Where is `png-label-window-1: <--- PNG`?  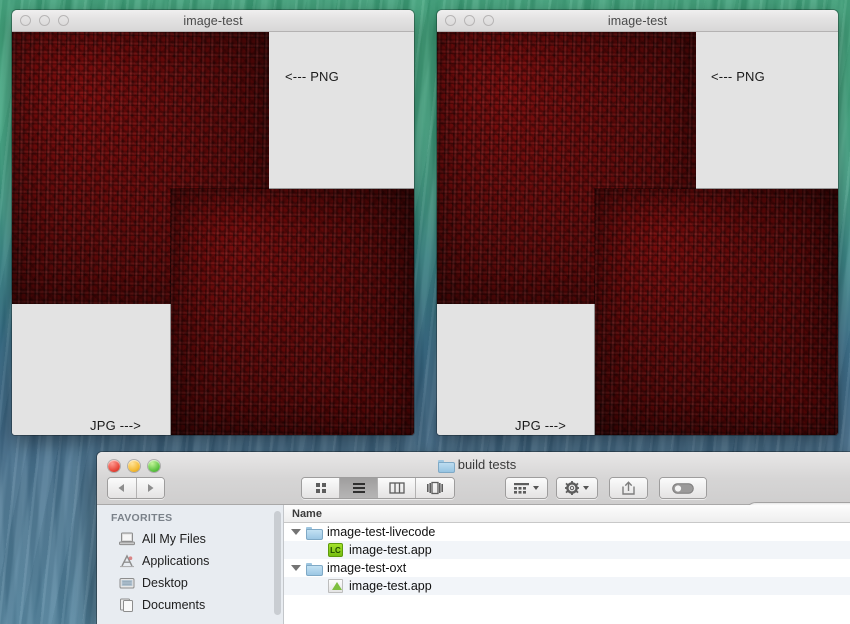 png-label-window-1: <--- PNG is located at coordinates (312, 76).